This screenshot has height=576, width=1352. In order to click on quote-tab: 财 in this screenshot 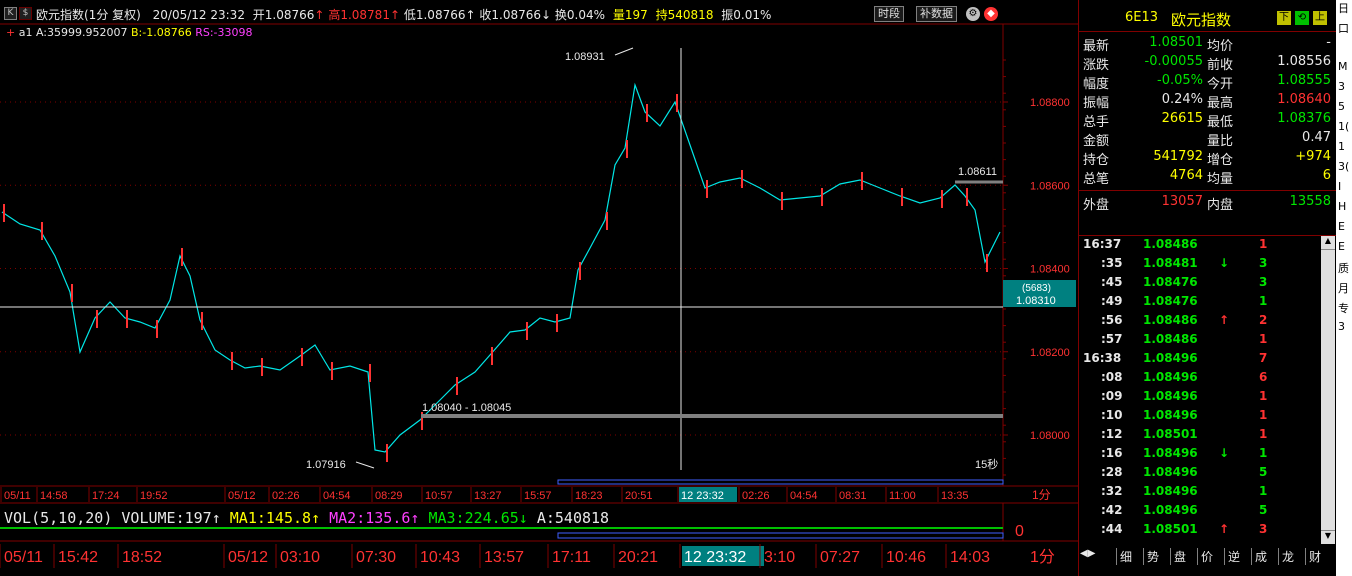, I will do `click(1313, 556)`.